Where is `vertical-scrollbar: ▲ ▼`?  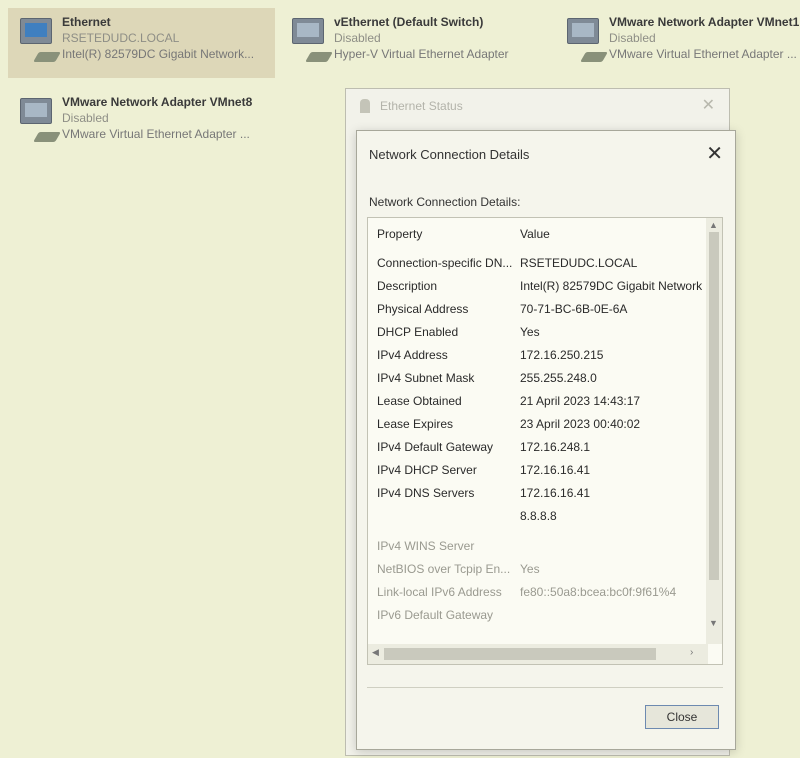
vertical-scrollbar: ▲ ▼ is located at coordinates (714, 431).